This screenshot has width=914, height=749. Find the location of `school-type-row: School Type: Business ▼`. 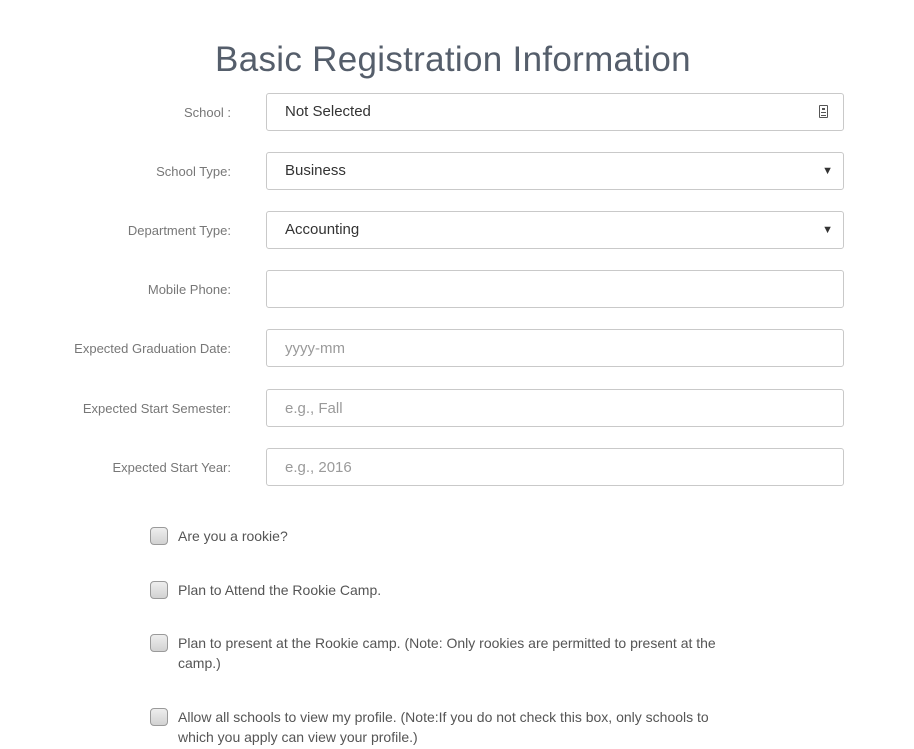

school-type-row: School Type: Business ▼ is located at coordinates (457, 172).